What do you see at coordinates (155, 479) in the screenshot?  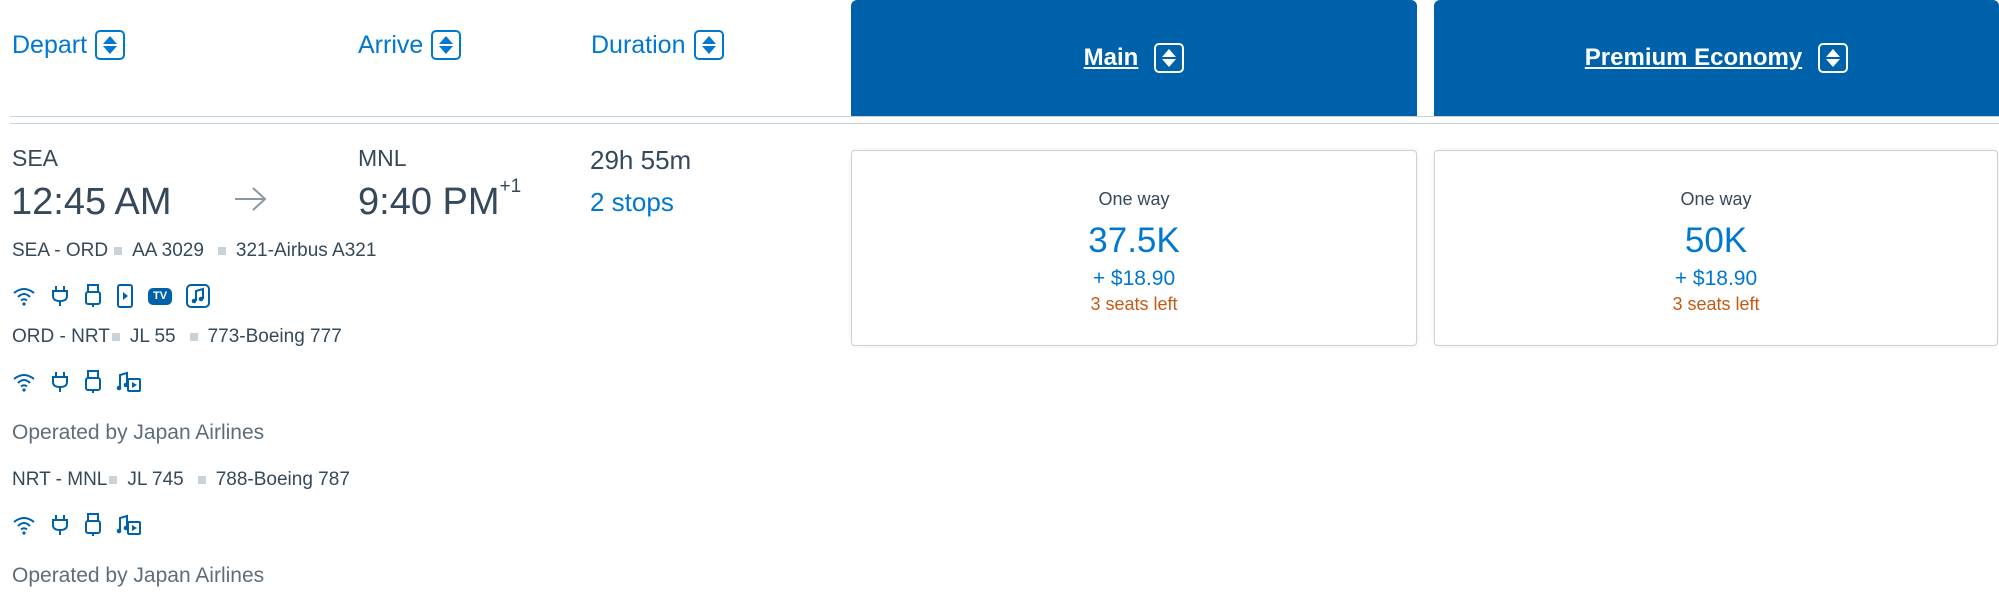 I see `segment-flight-number: JL 745` at bounding box center [155, 479].